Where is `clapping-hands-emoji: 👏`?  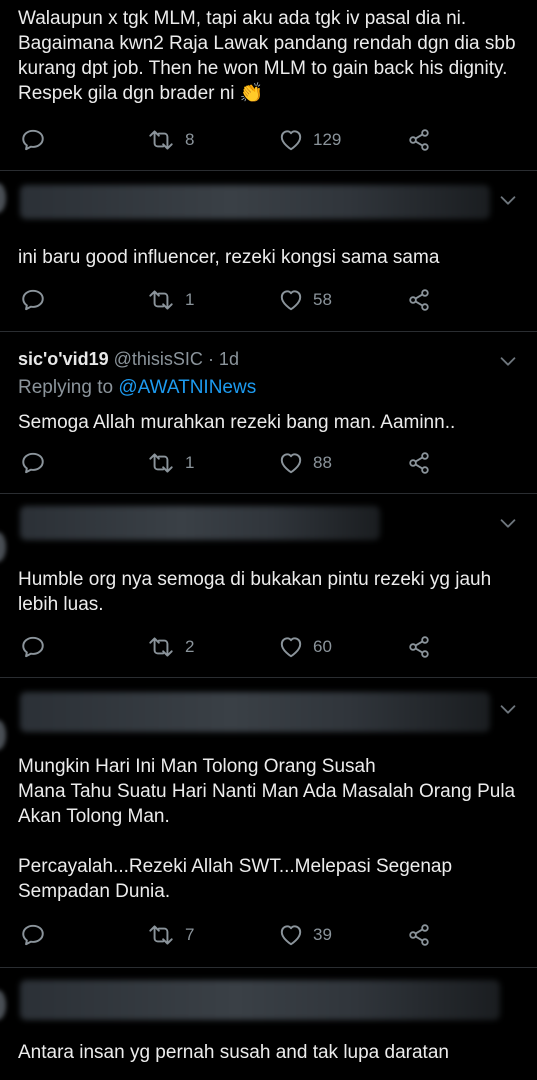
clapping-hands-emoji: 👏 is located at coordinates (251, 93).